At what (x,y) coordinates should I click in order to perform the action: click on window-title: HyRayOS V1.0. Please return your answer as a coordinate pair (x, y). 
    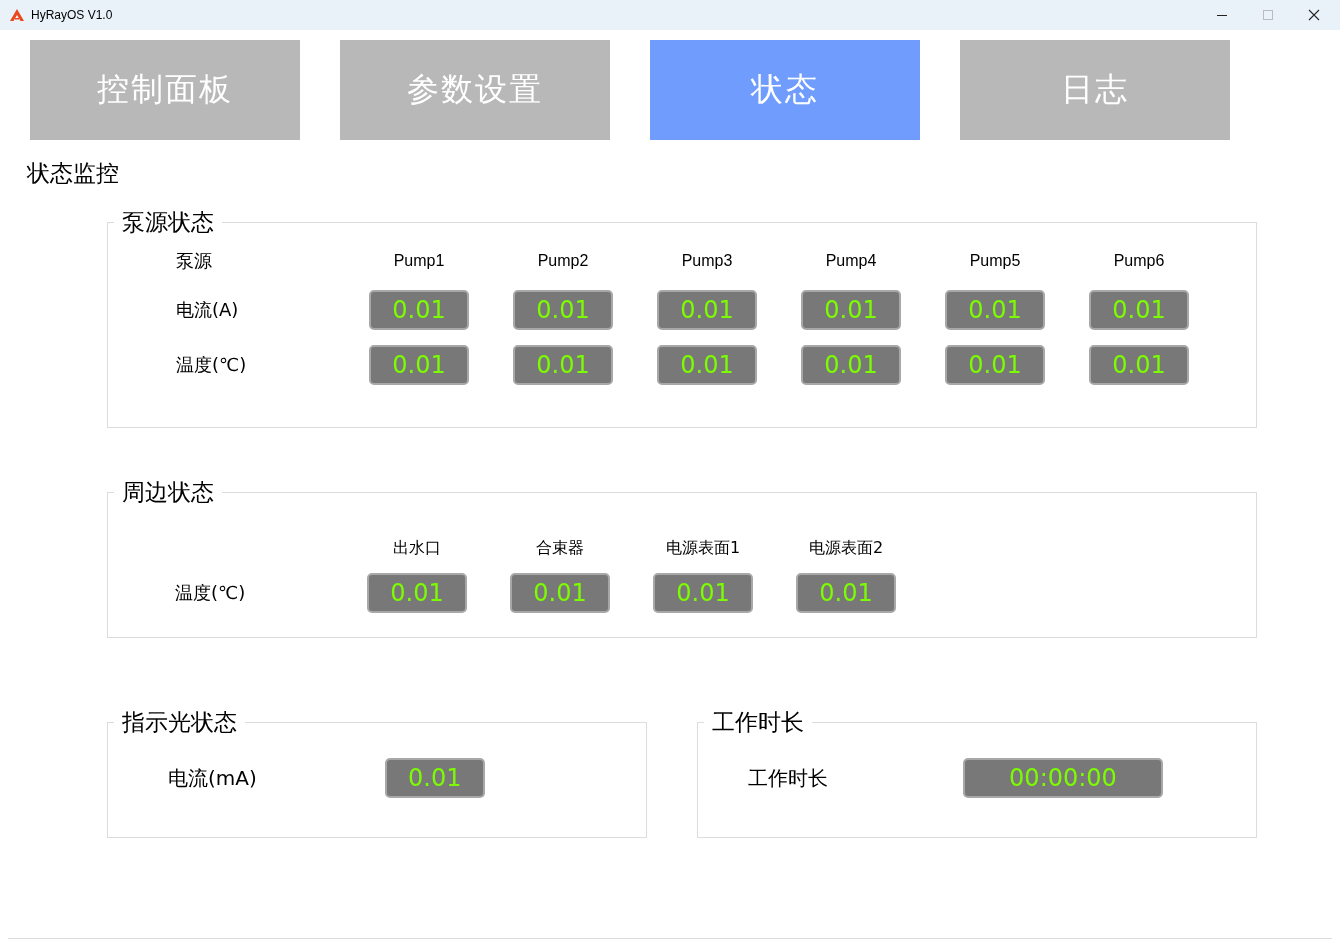
    Looking at the image, I should click on (72, 15).